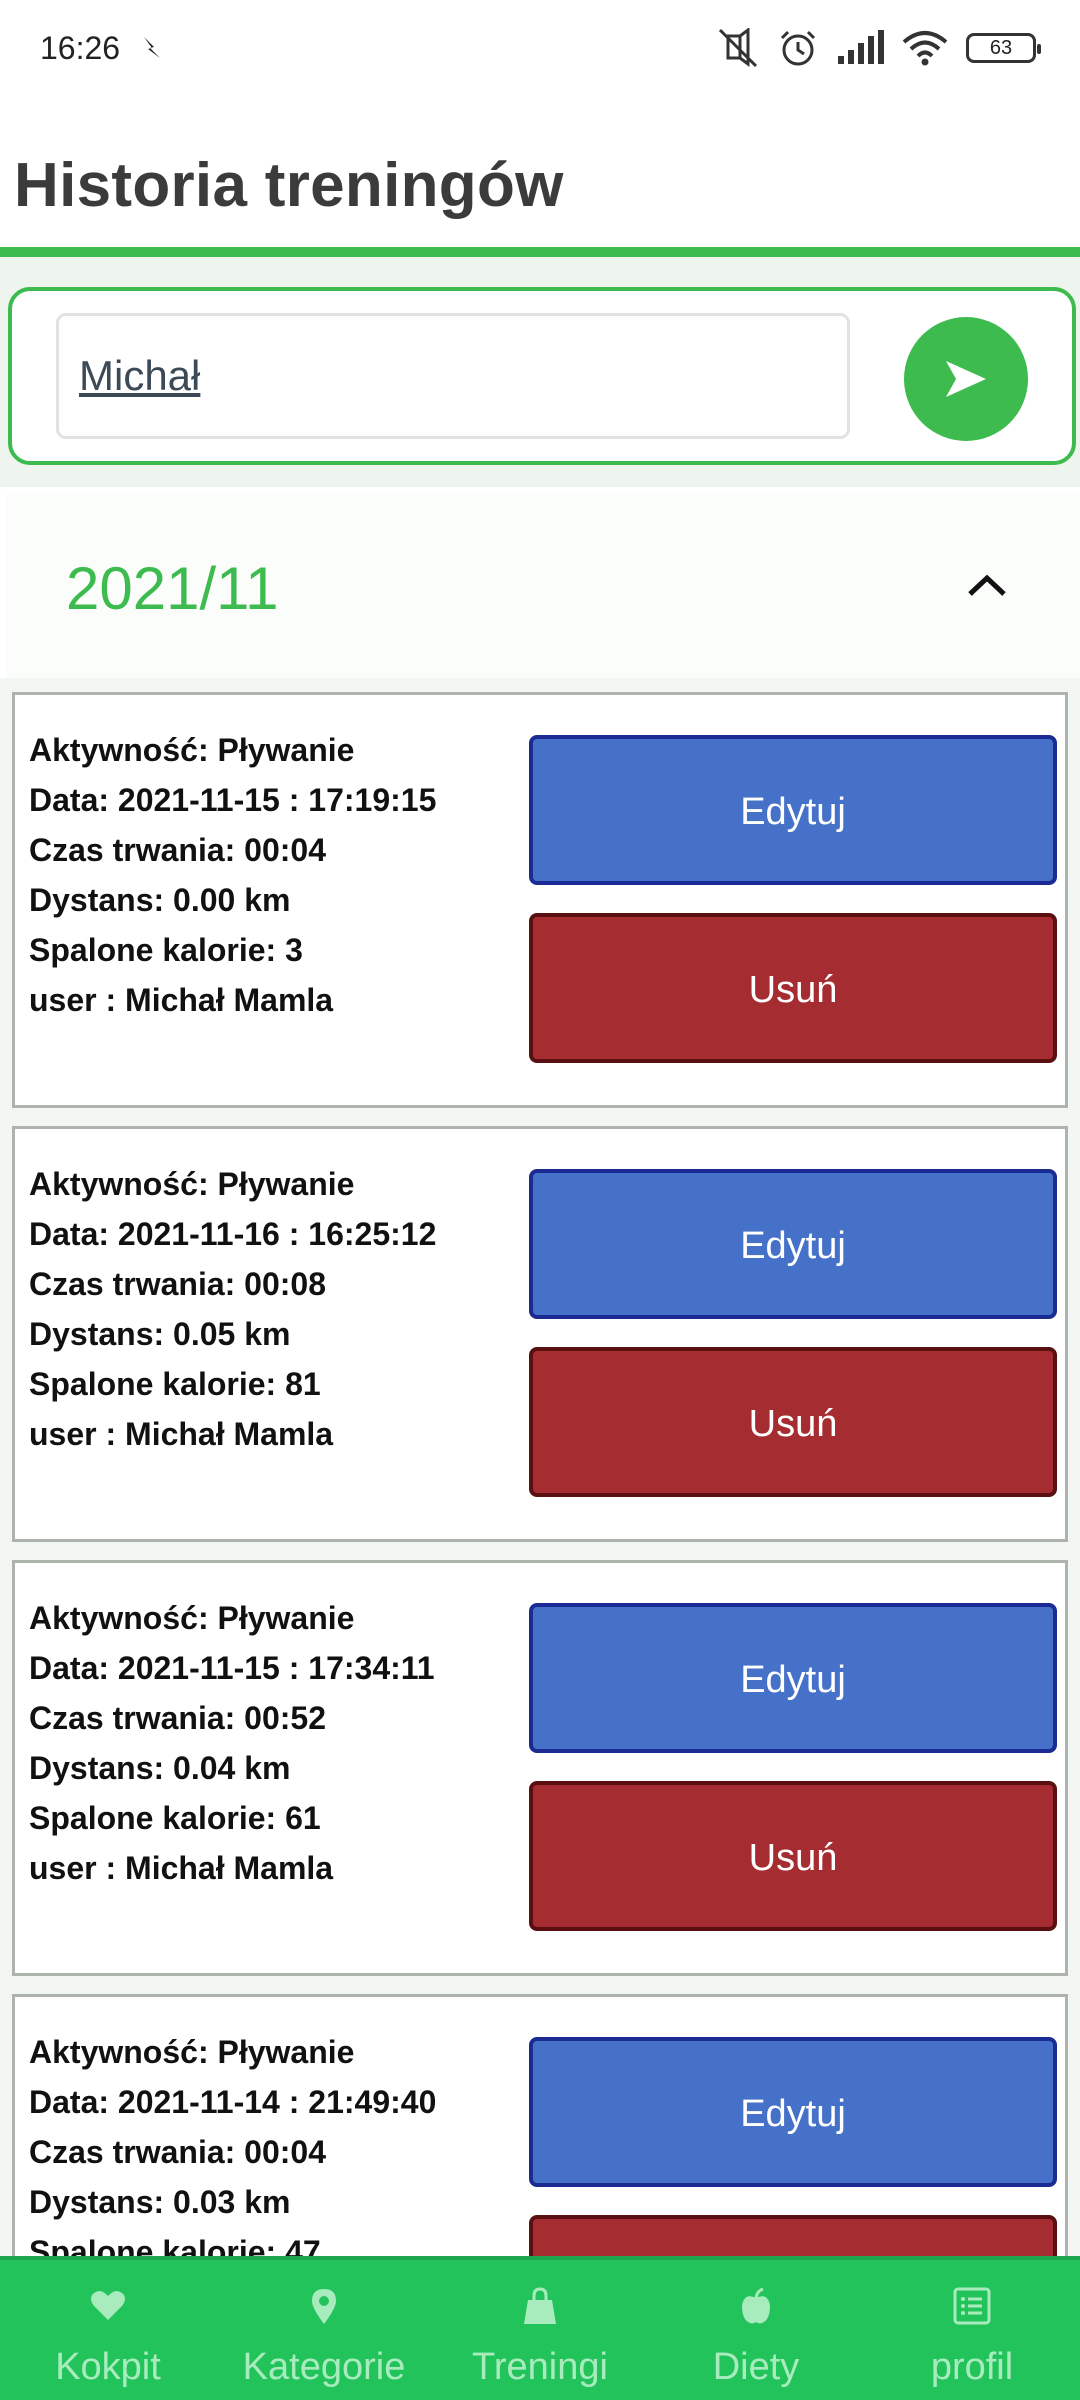 This screenshot has width=1080, height=2400. Describe the element at coordinates (972, 2367) in the screenshot. I see `nav-label: profil` at that location.